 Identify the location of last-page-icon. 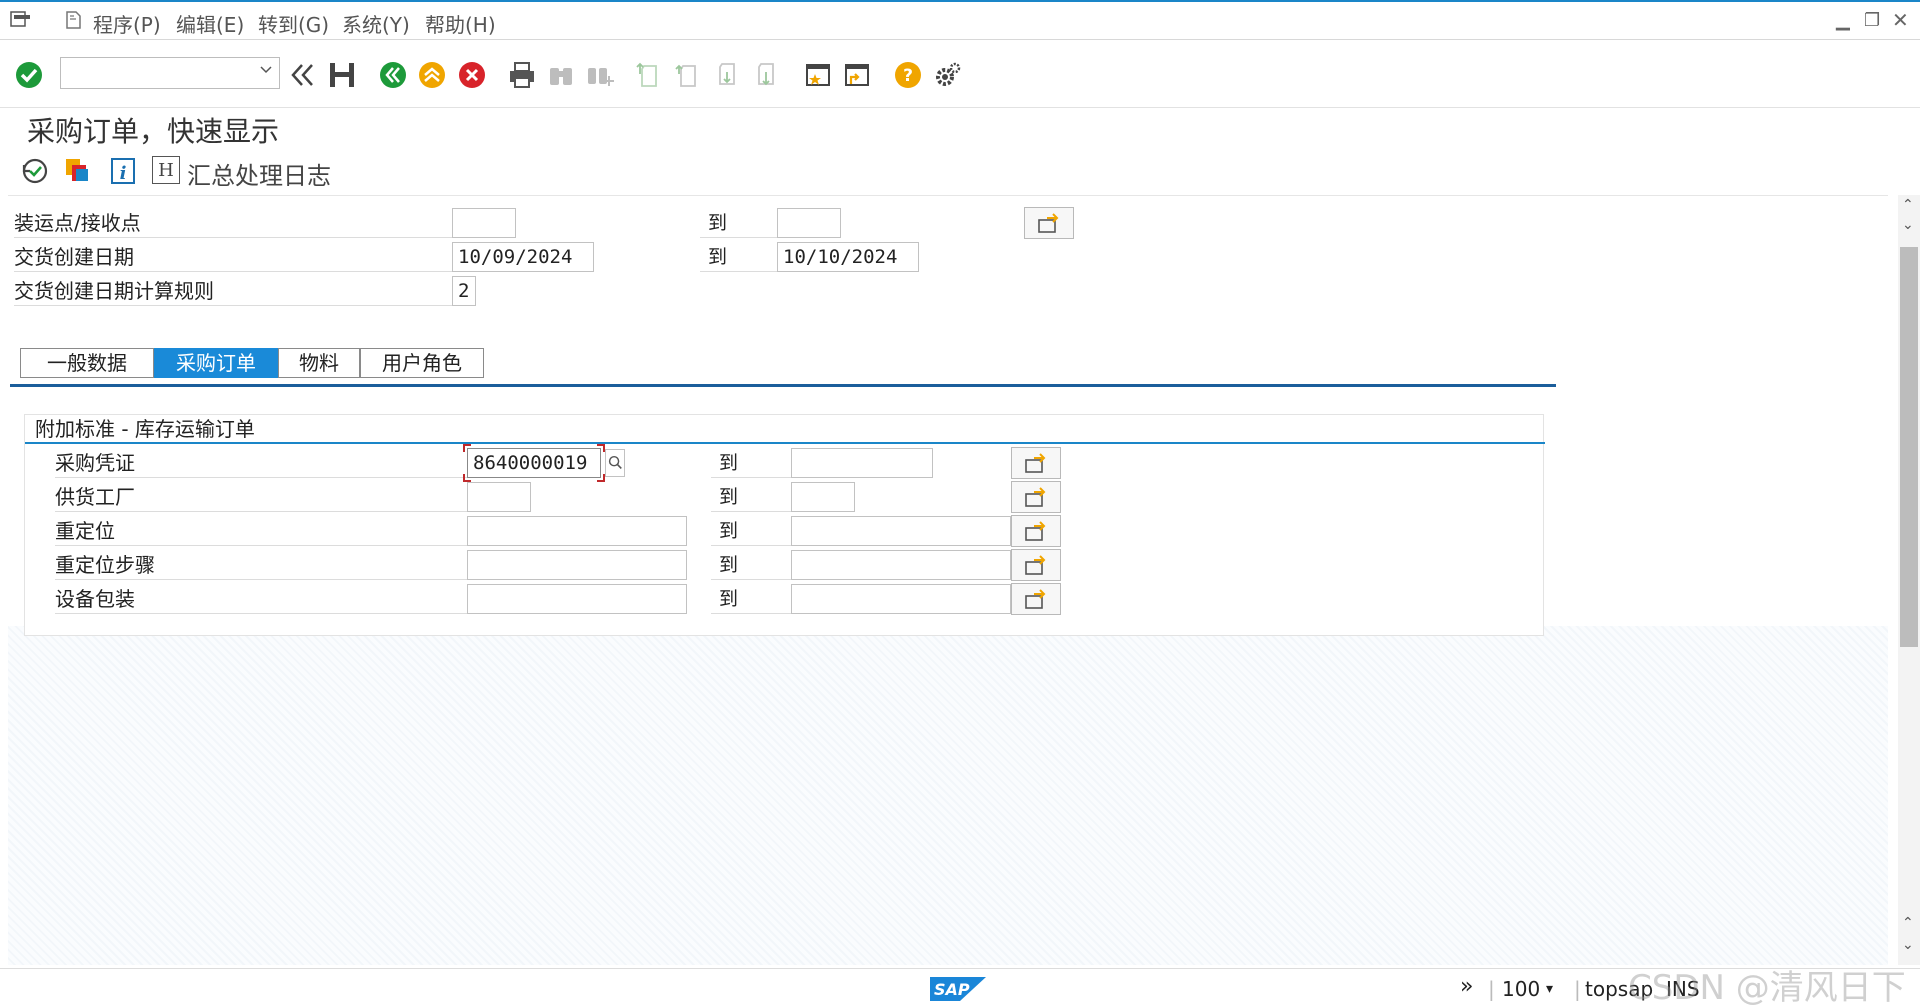
(766, 74).